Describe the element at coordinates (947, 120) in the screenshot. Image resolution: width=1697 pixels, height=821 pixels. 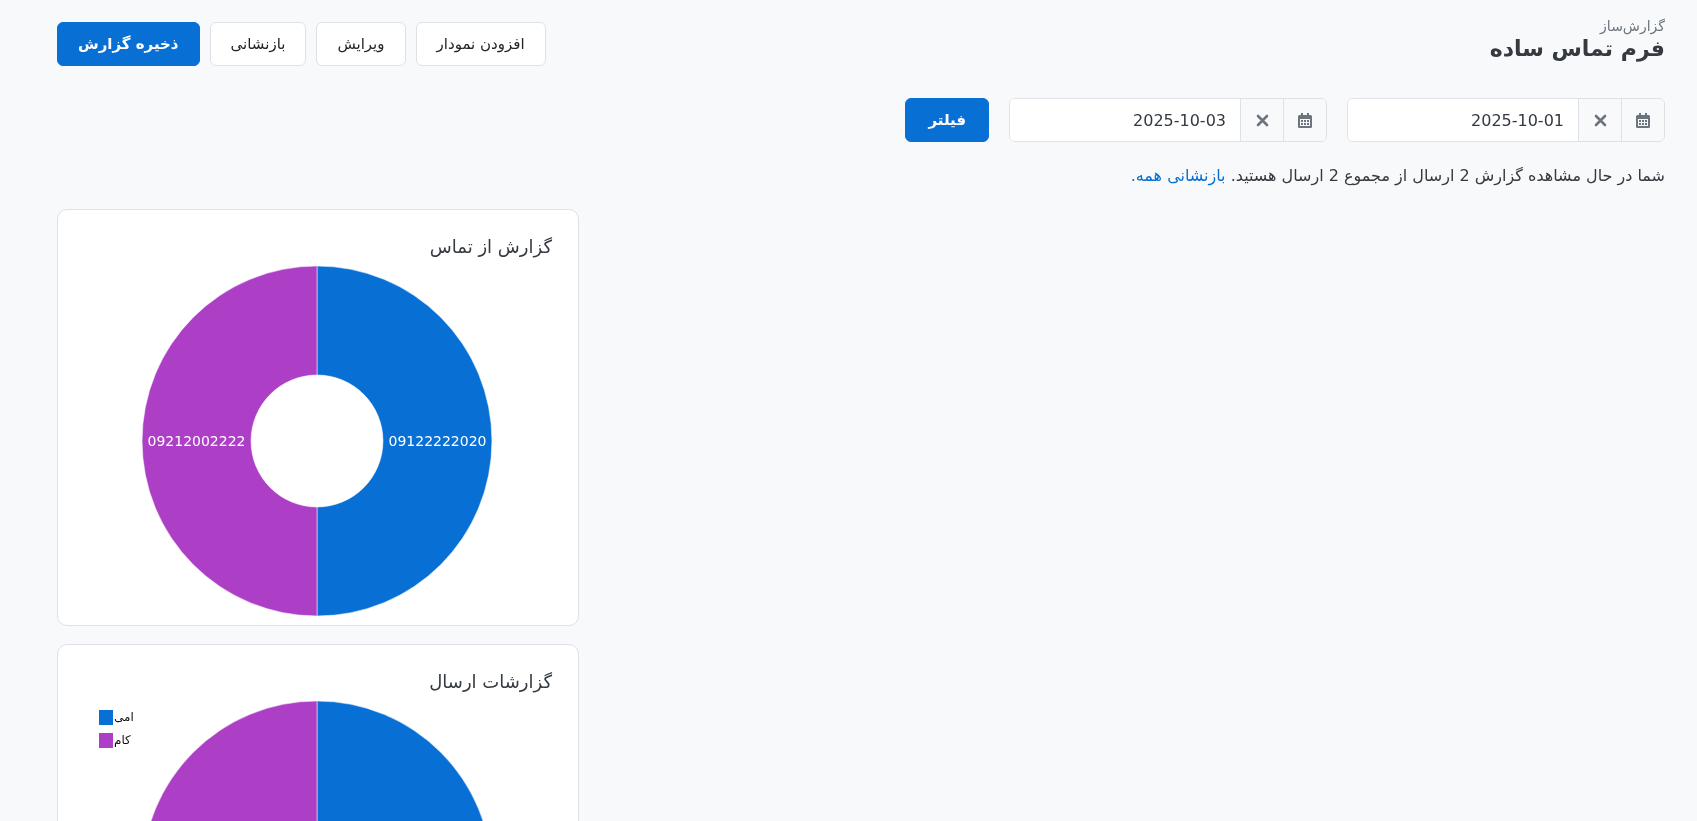
I see `filter-button: فیلتر` at that location.